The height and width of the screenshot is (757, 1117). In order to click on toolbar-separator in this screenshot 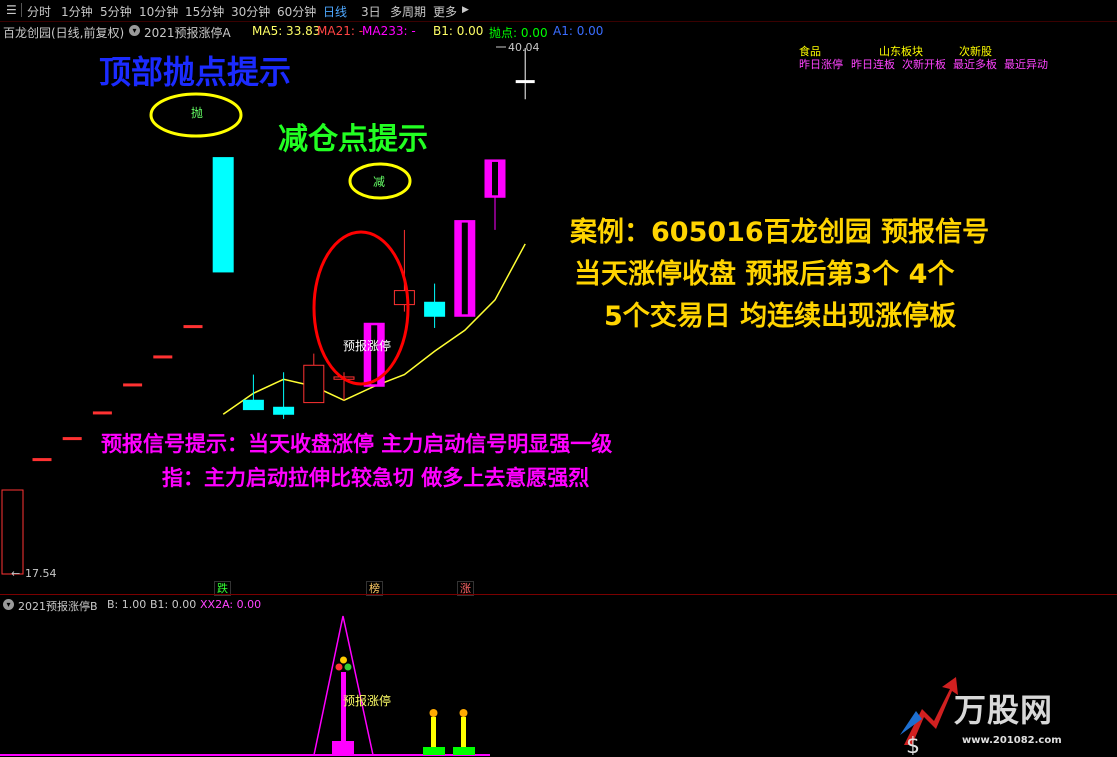, I will do `click(21, 10)`.